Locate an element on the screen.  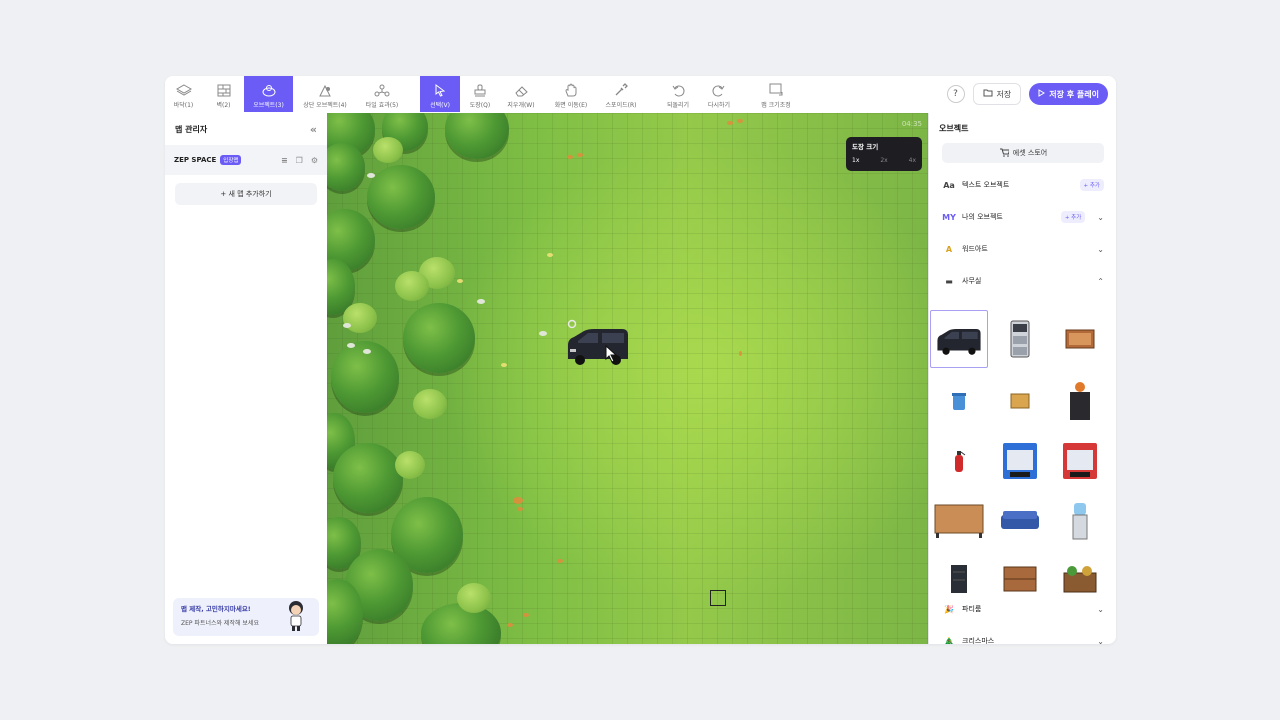
tool-redo: 다시하기 is located at coordinates (719, 94).